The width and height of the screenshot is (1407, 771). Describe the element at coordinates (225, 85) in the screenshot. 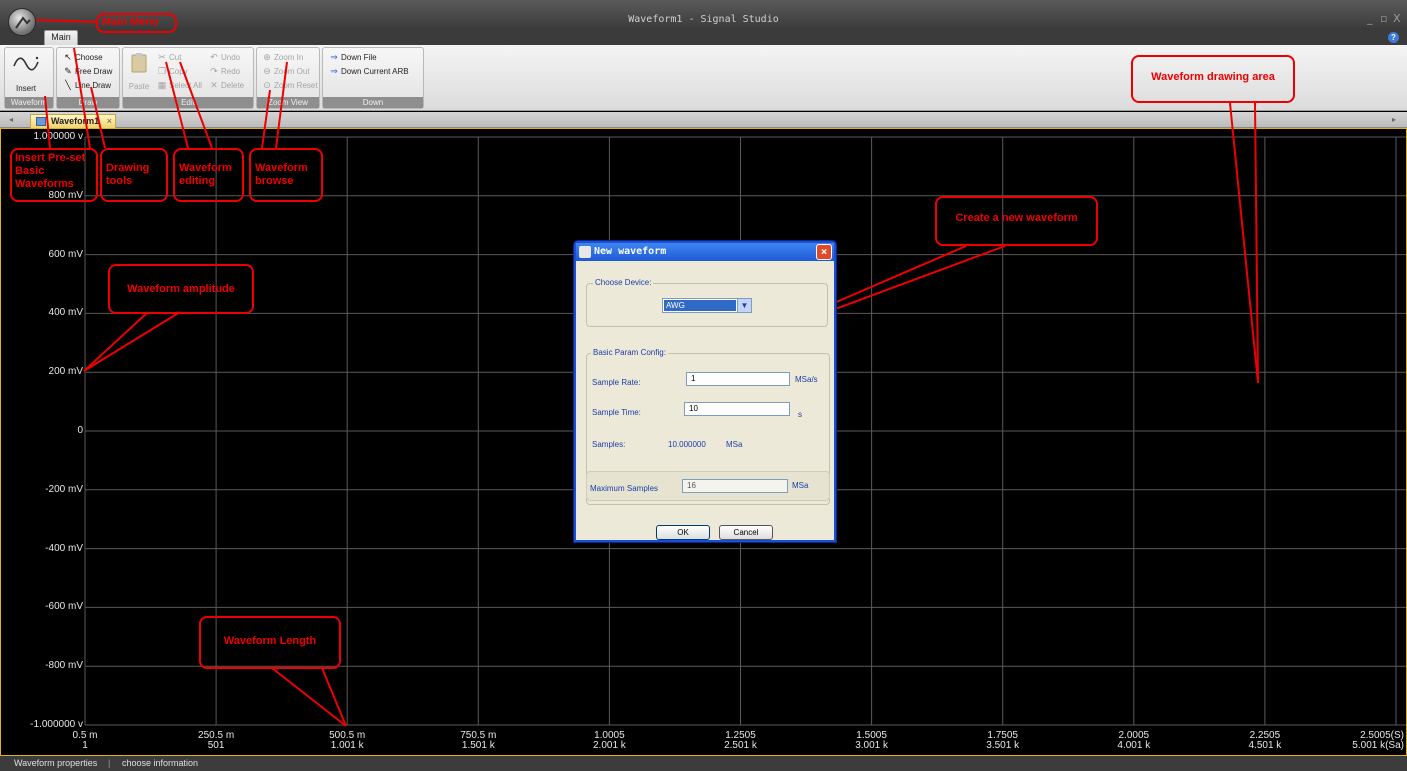

I see `delete-button: ✕ Delete` at that location.